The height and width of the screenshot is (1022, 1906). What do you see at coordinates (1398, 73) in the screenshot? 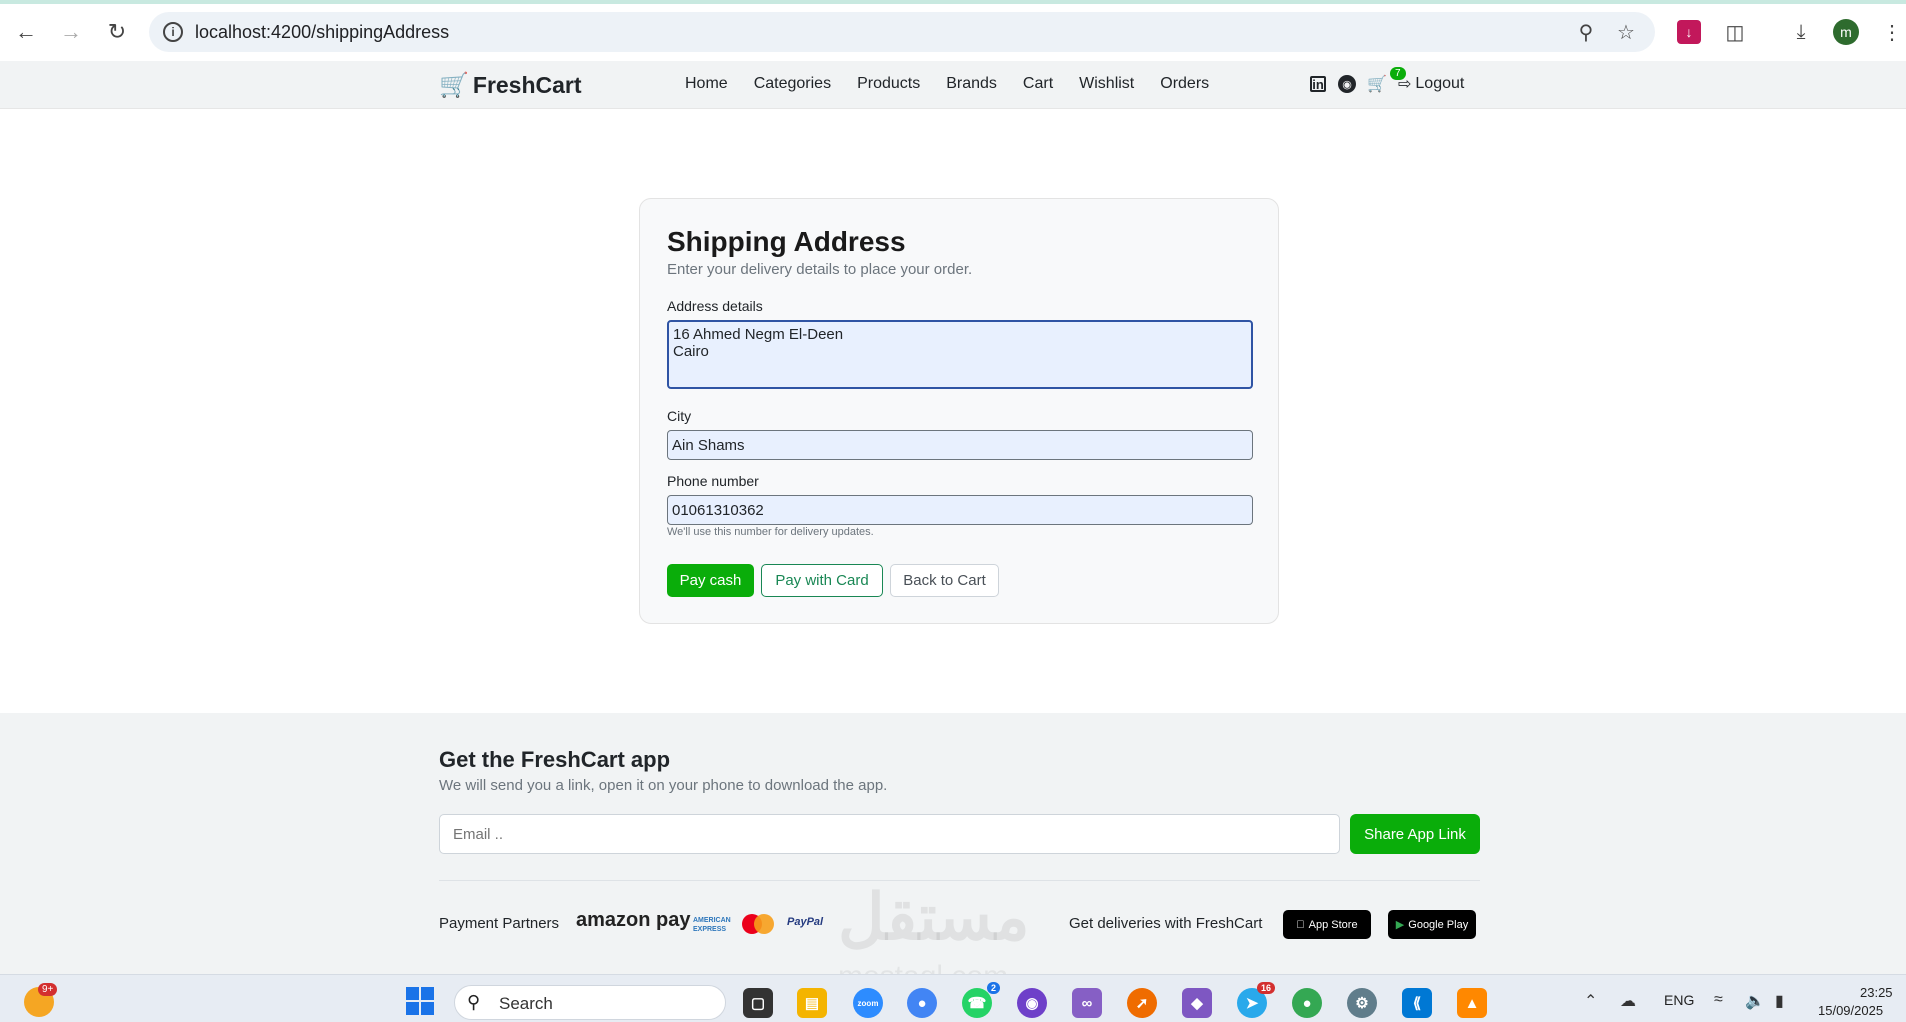
I see `cart-count-badge: 7` at bounding box center [1398, 73].